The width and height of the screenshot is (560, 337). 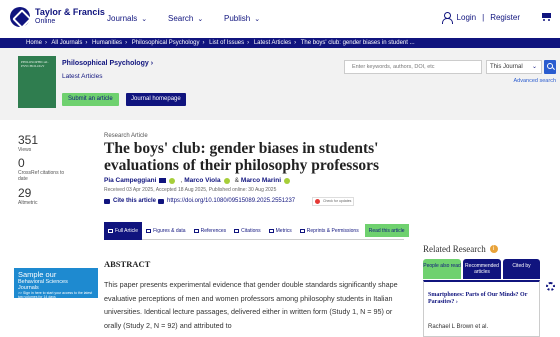 What do you see at coordinates (20, 17) in the screenshot?
I see `taylor-francis-logo-icon` at bounding box center [20, 17].